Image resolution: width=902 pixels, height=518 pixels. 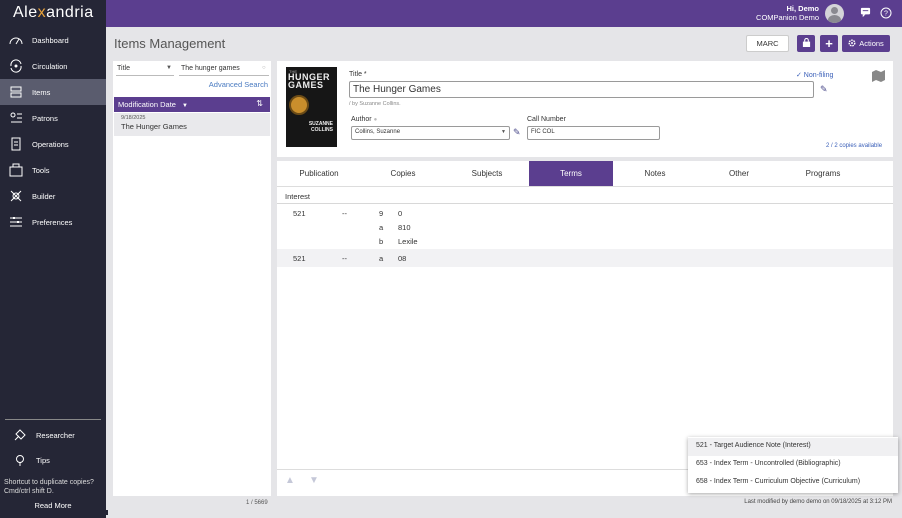 I want to click on app-logo: Alexandria, so click(x=53, y=13).